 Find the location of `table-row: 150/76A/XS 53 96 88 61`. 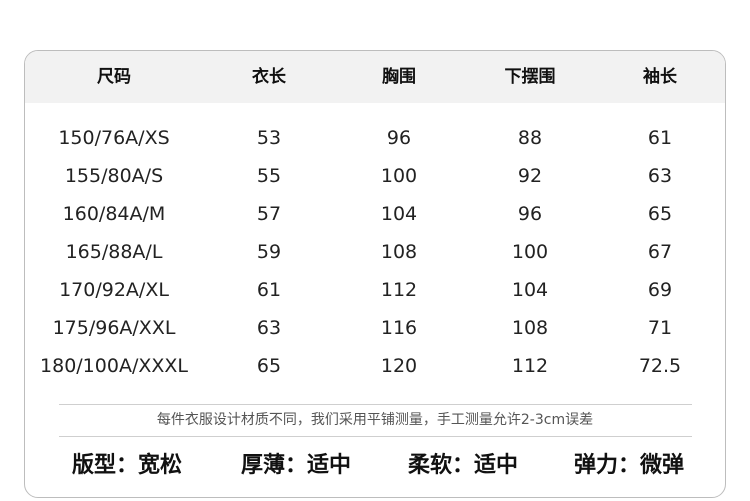

table-row: 150/76A/XS 53 96 88 61 is located at coordinates (375, 138).